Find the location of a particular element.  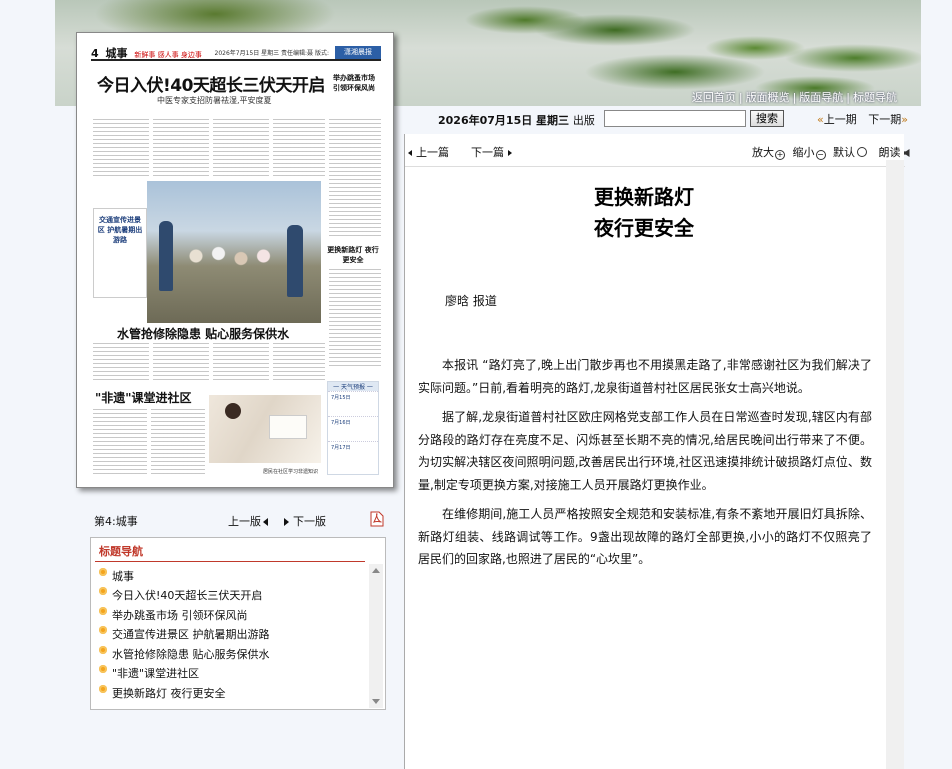

nav-page-link: 版面导航 is located at coordinates (821, 97).